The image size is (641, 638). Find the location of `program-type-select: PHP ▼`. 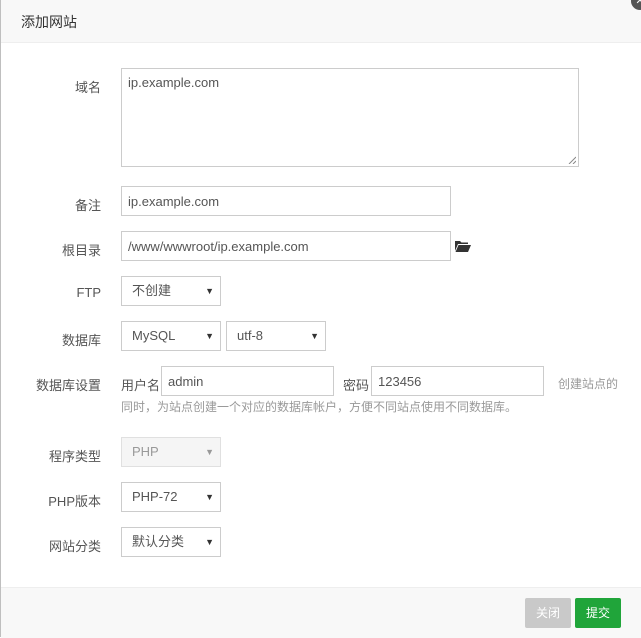

program-type-select: PHP ▼ is located at coordinates (171, 452).